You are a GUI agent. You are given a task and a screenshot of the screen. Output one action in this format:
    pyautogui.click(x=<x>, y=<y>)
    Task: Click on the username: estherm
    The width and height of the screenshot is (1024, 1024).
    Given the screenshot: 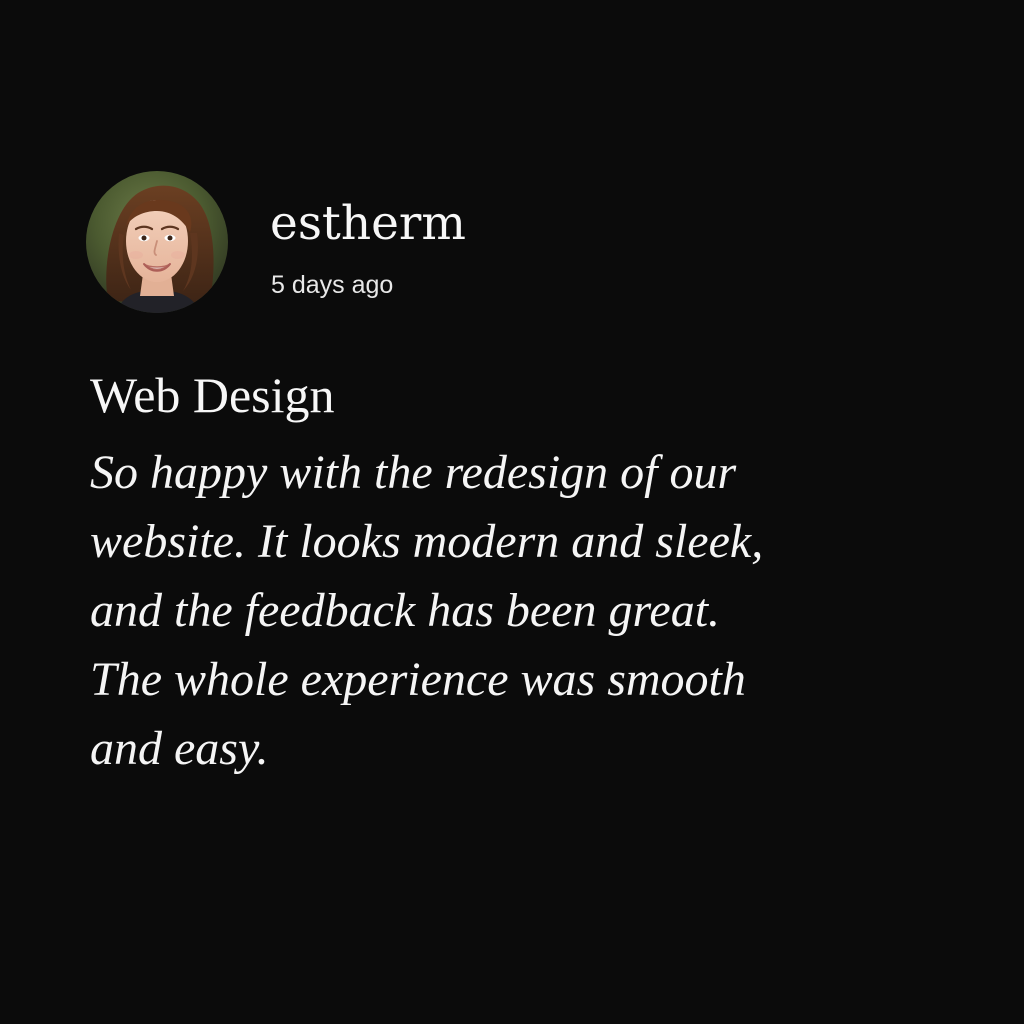 What is the action you would take?
    pyautogui.click(x=368, y=224)
    